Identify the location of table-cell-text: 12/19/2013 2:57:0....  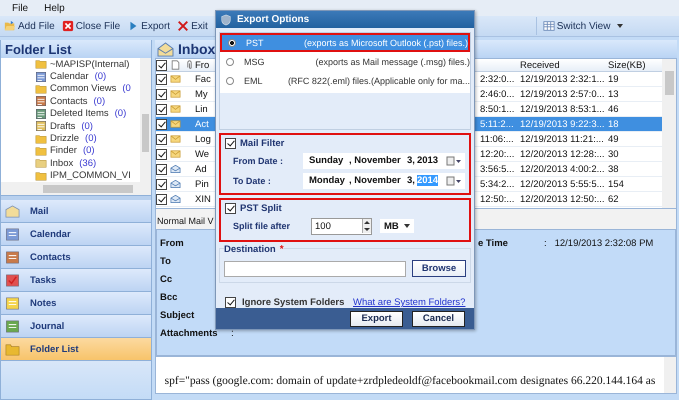
(563, 94).